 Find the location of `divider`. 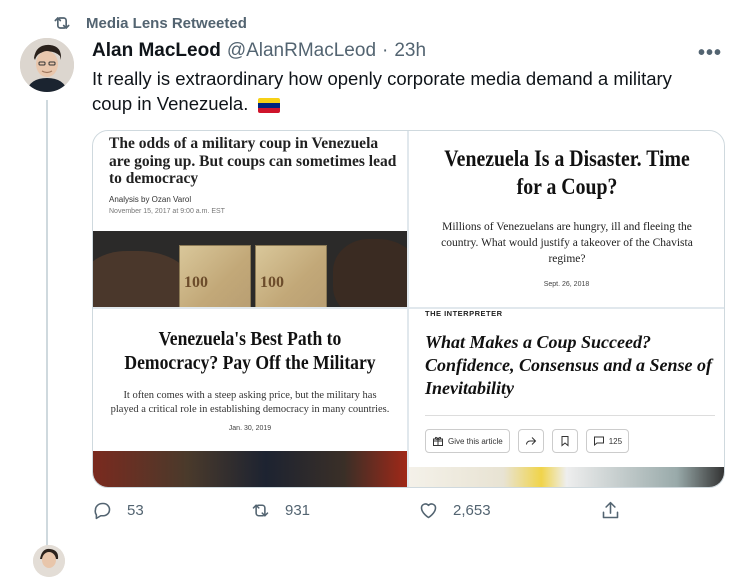

divider is located at coordinates (570, 415).